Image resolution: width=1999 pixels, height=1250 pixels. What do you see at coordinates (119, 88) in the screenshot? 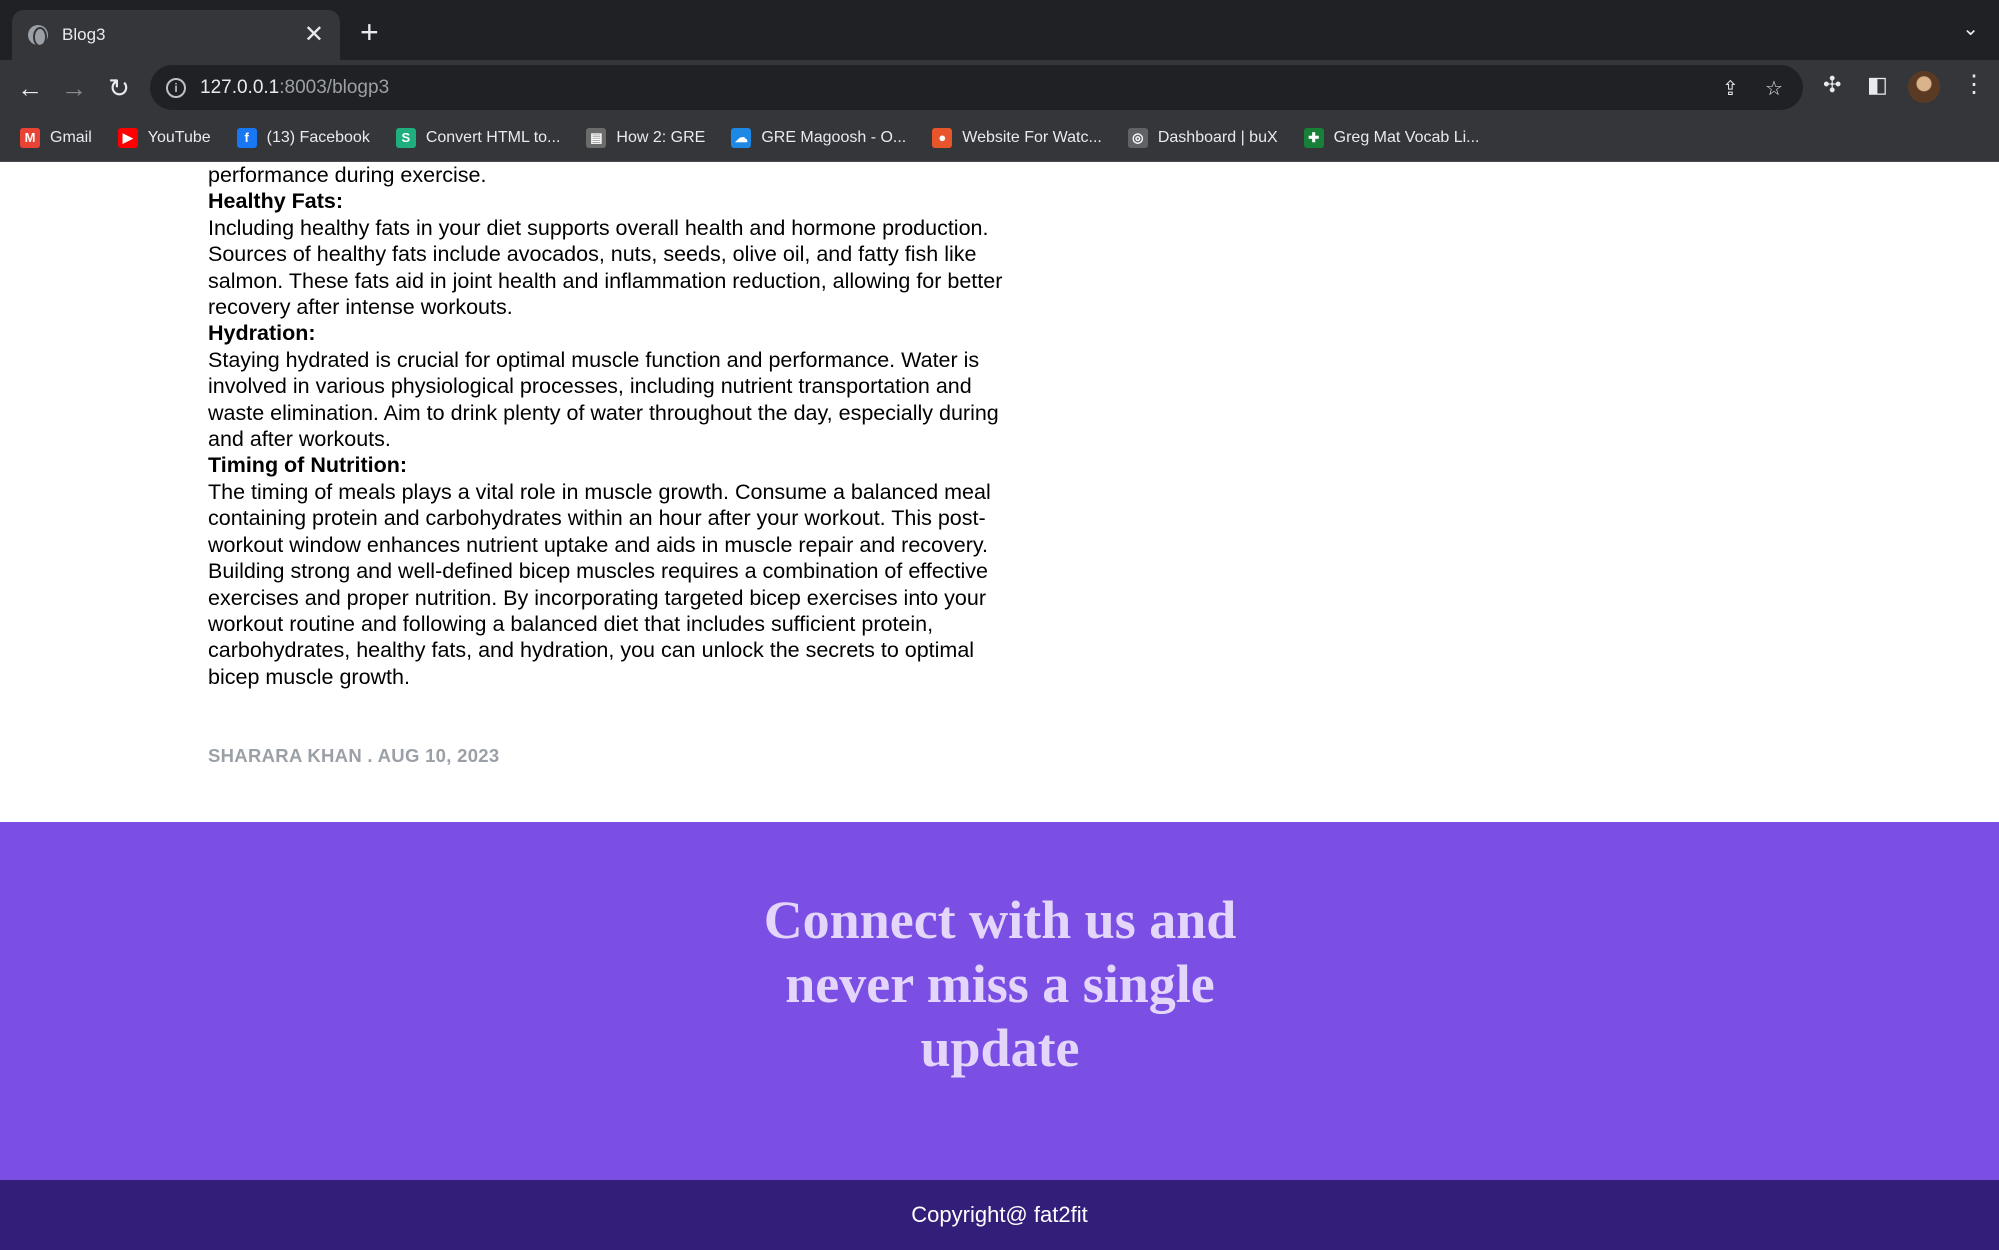
I see `reload-icon: ↻` at bounding box center [119, 88].